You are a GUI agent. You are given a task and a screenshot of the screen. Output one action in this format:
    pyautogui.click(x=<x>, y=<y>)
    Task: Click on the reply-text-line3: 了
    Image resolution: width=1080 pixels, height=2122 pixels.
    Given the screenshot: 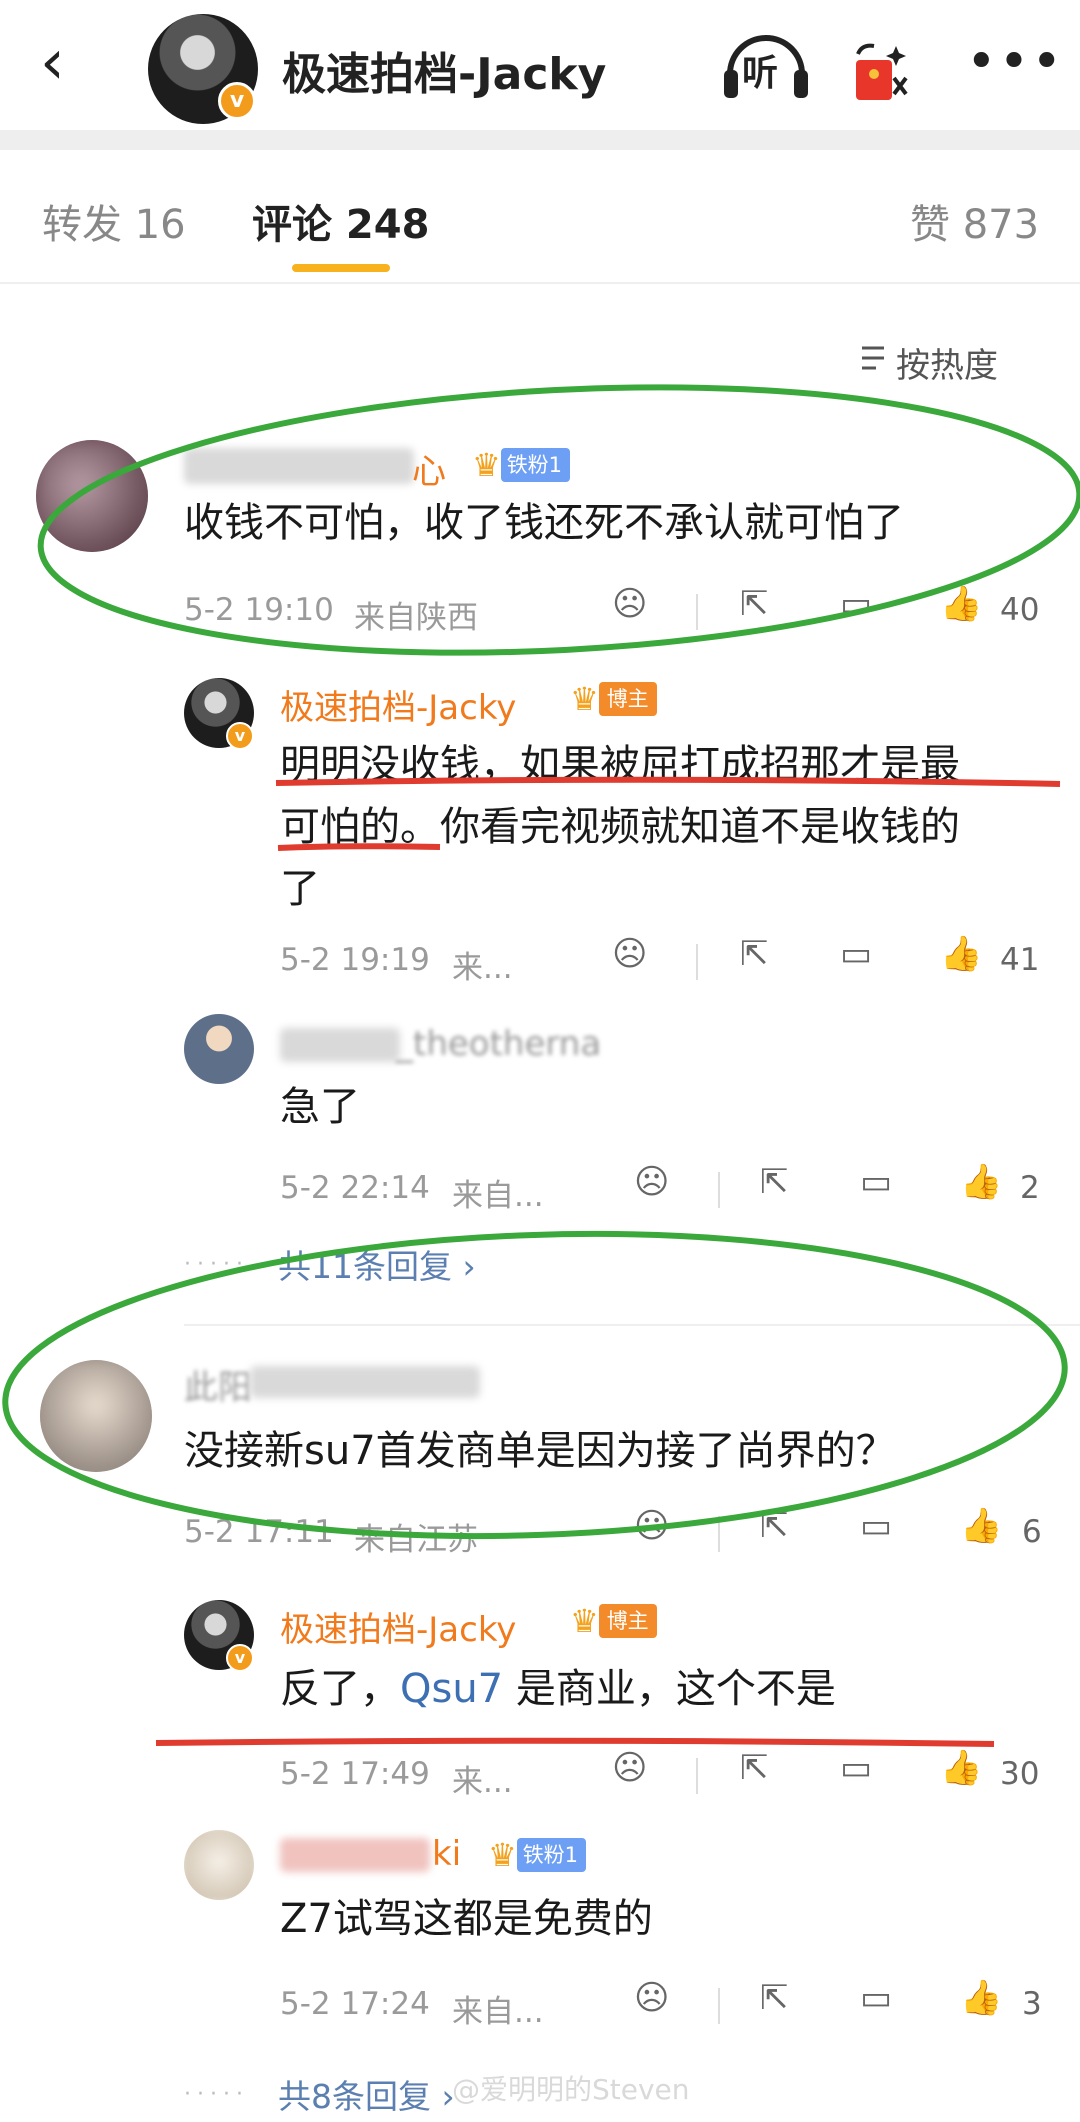 What is the action you would take?
    pyautogui.click(x=300, y=889)
    